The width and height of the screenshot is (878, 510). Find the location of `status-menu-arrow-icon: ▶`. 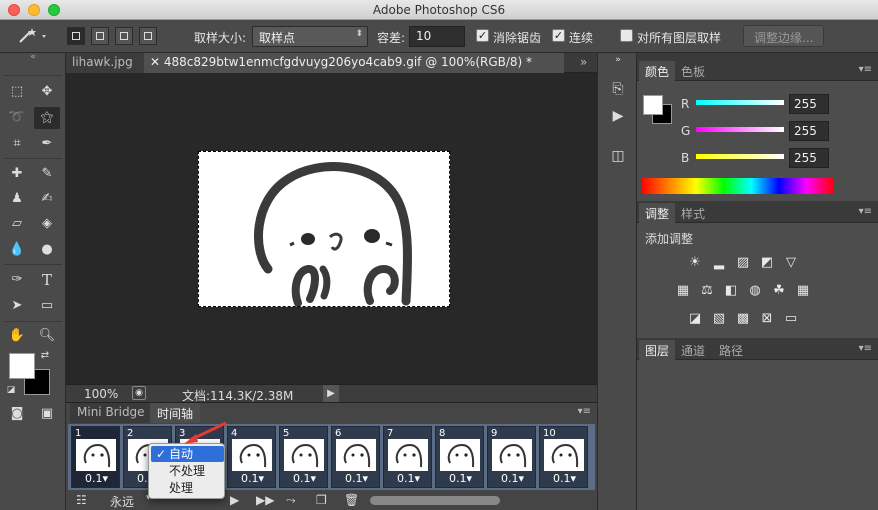

status-menu-arrow-icon: ▶ is located at coordinates (331, 393).